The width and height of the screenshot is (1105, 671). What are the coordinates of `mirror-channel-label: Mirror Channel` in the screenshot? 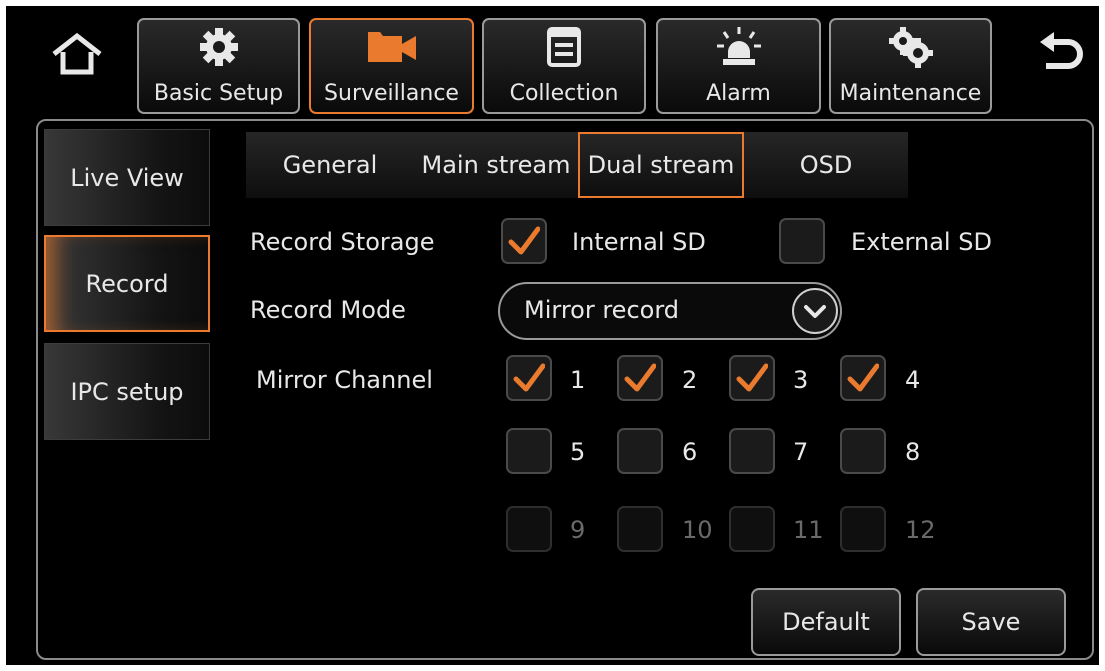 It's located at (344, 380).